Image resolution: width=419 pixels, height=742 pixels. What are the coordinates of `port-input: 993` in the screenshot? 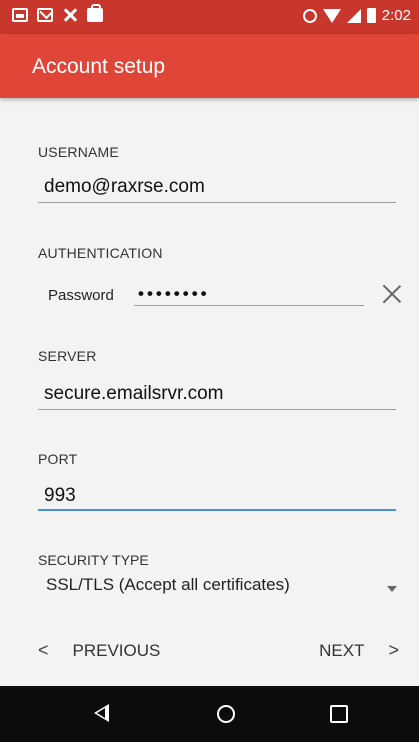 It's located at (60, 496).